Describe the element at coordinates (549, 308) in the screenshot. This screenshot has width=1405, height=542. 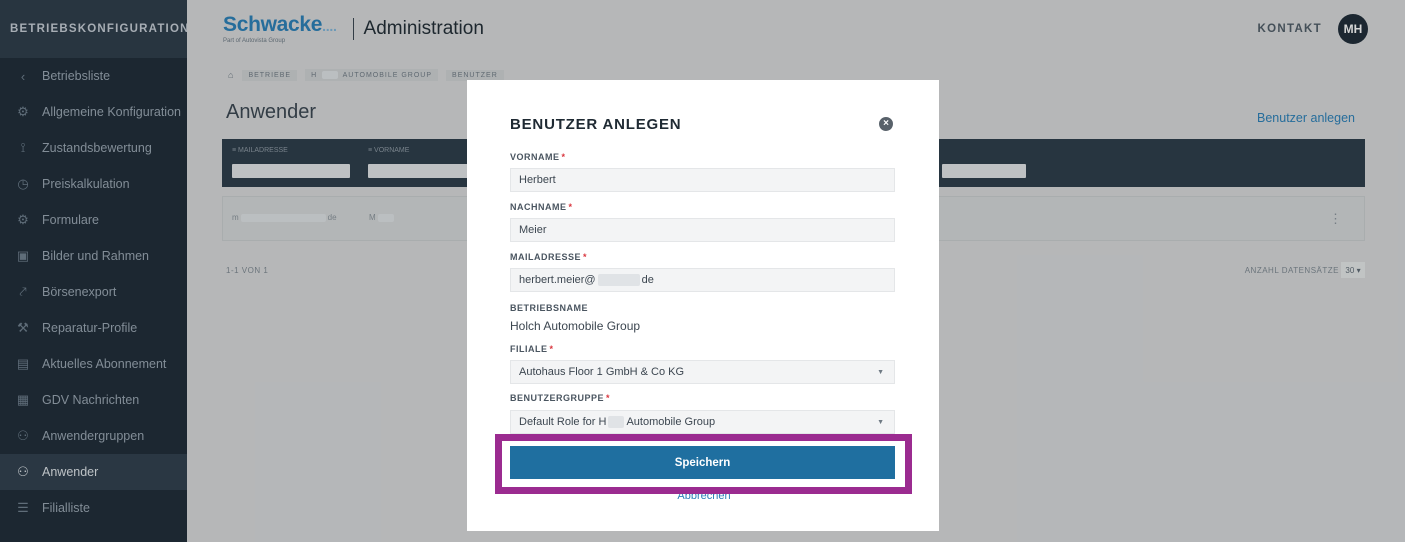
I see `company-label: BETRIEBSNAME` at that location.